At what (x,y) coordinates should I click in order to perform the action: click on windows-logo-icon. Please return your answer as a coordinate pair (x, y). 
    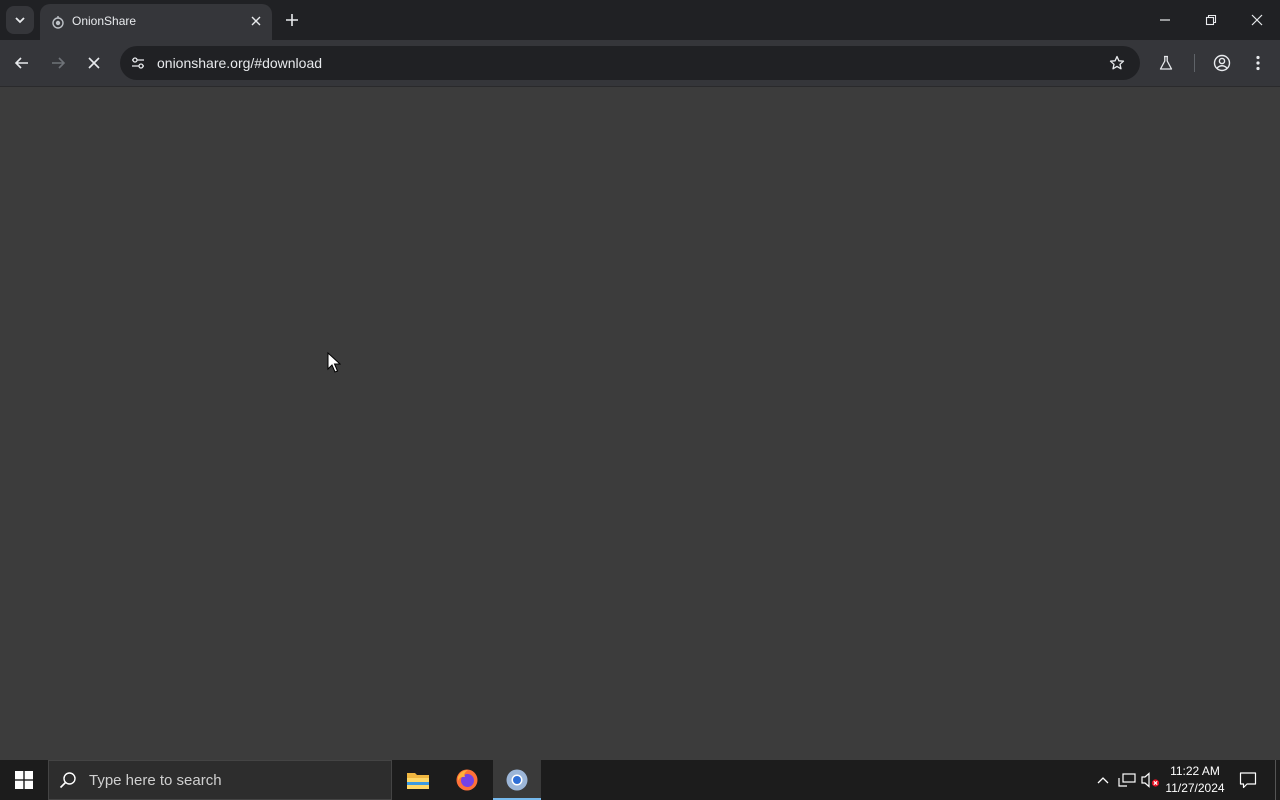
    Looking at the image, I should click on (24, 780).